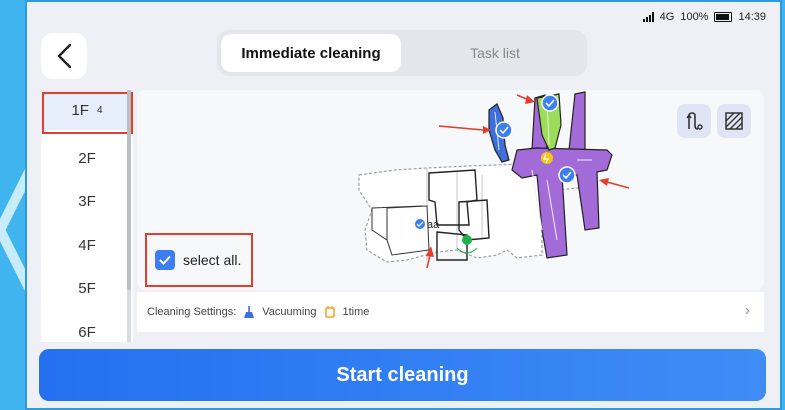 The height and width of the screenshot is (410, 785). Describe the element at coordinates (402, 53) in the screenshot. I see `mode-tabs: Immediate cleaning Task list` at that location.